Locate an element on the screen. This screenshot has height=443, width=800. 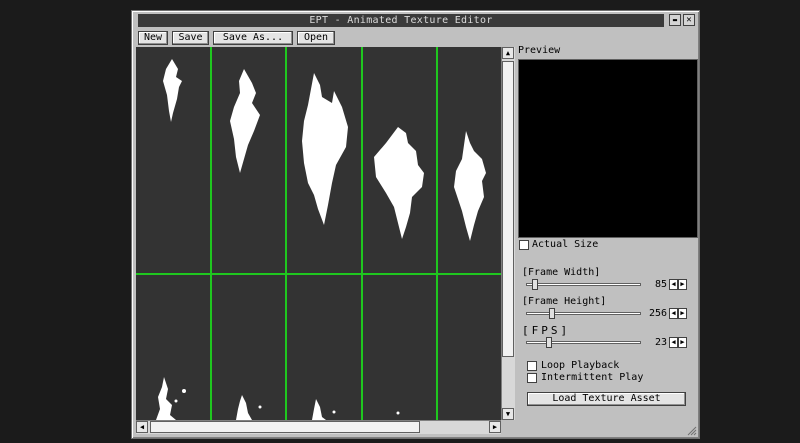
slider-label: [FPS] is located at coordinates (546, 330).